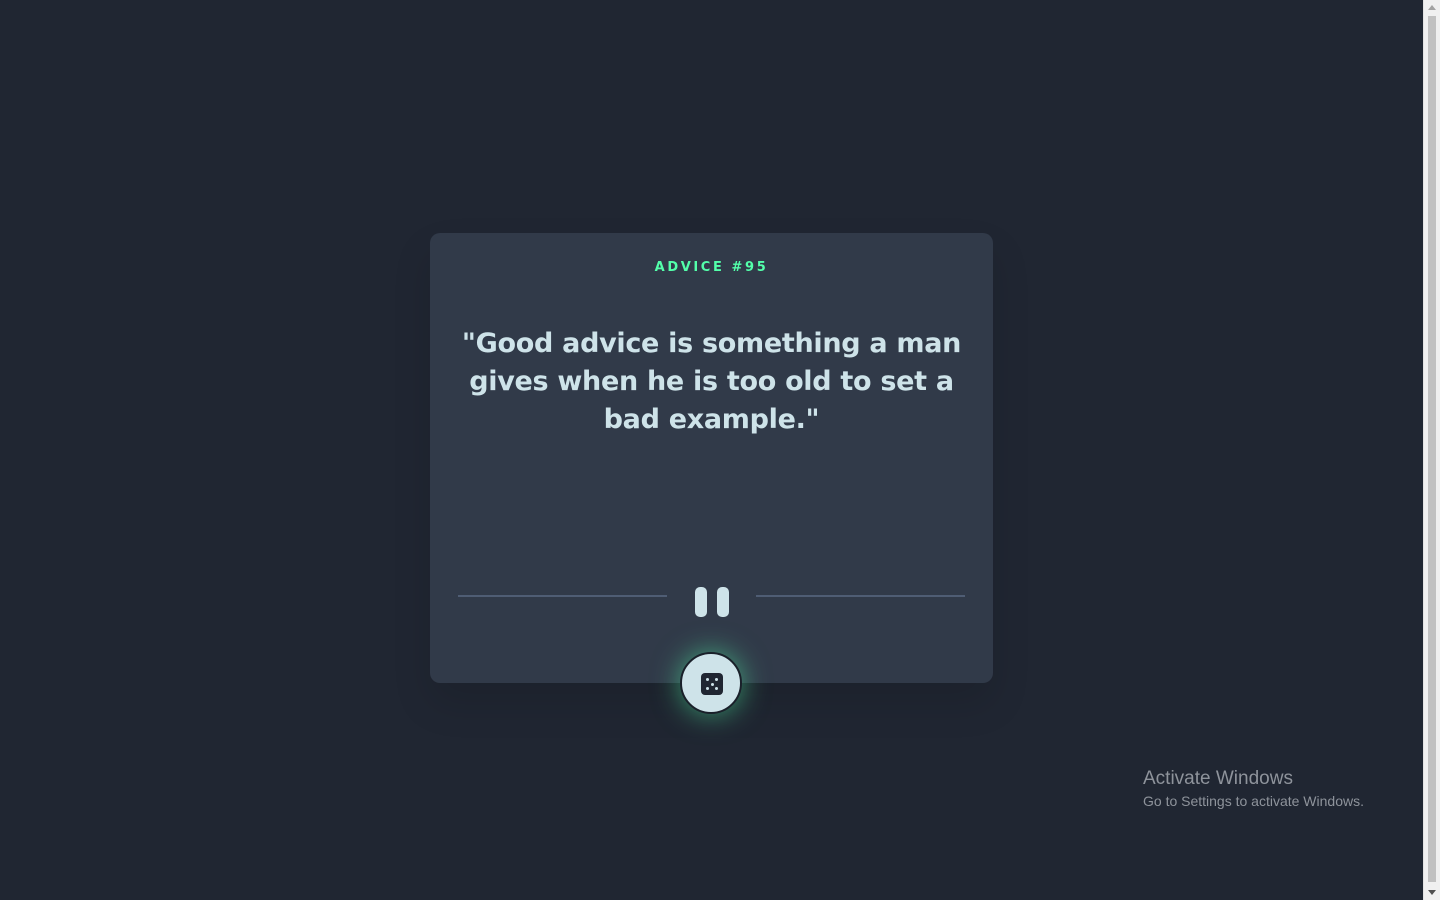 This screenshot has height=900, width=1440. What do you see at coordinates (1218, 778) in the screenshot?
I see `activate-windows-title: Activate Windows` at bounding box center [1218, 778].